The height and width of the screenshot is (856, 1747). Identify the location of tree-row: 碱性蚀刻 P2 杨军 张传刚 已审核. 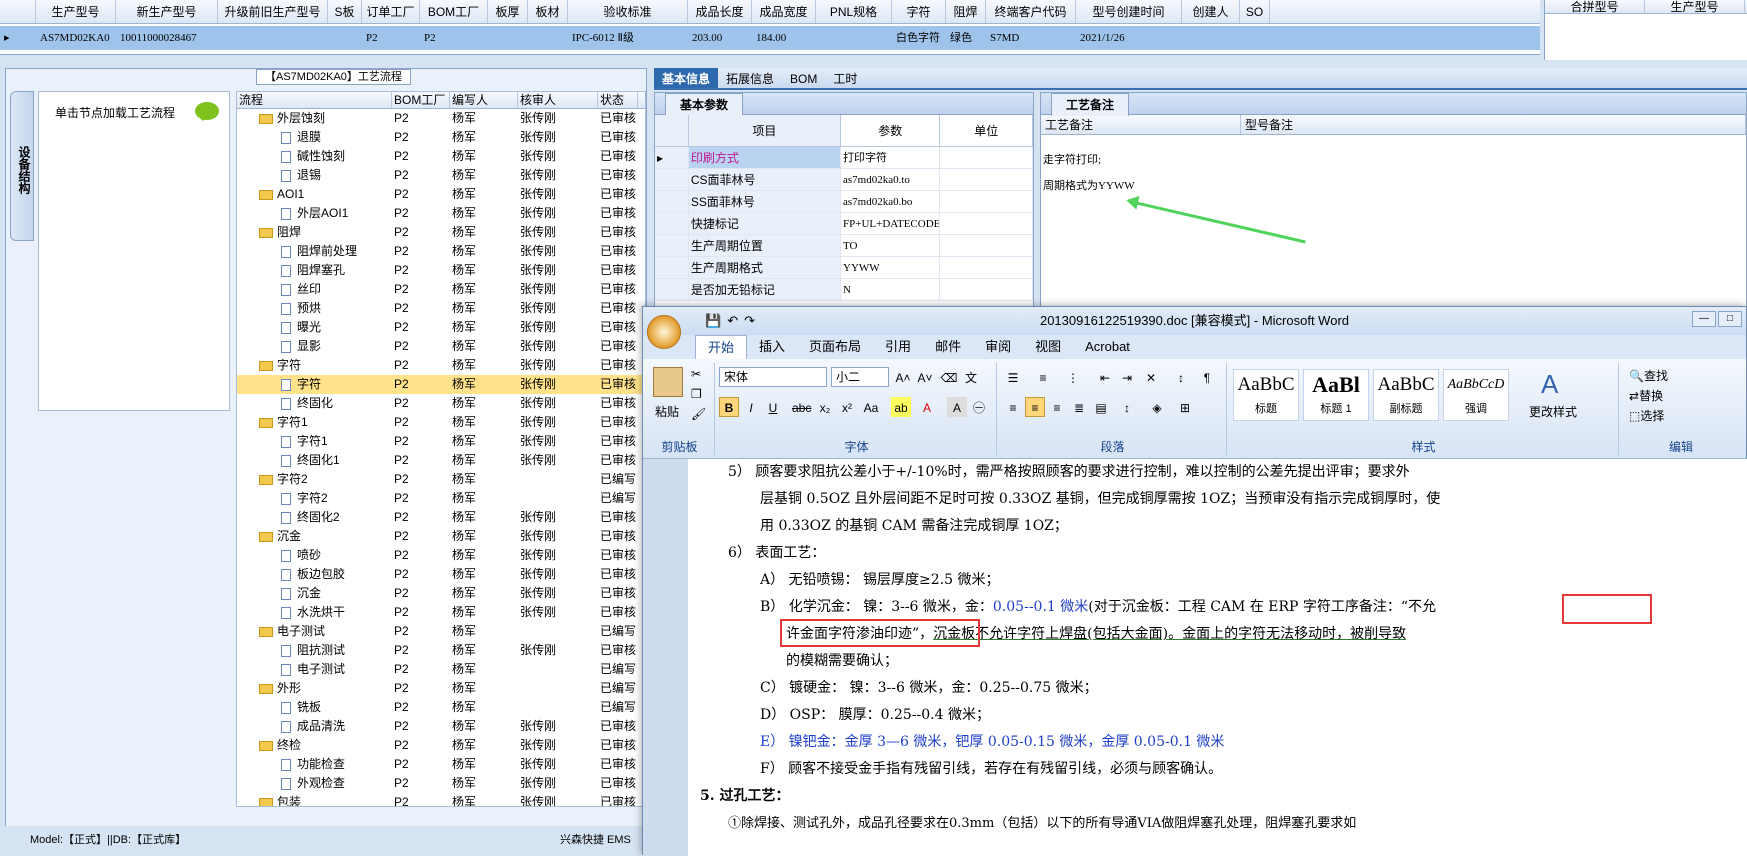
(441, 156).